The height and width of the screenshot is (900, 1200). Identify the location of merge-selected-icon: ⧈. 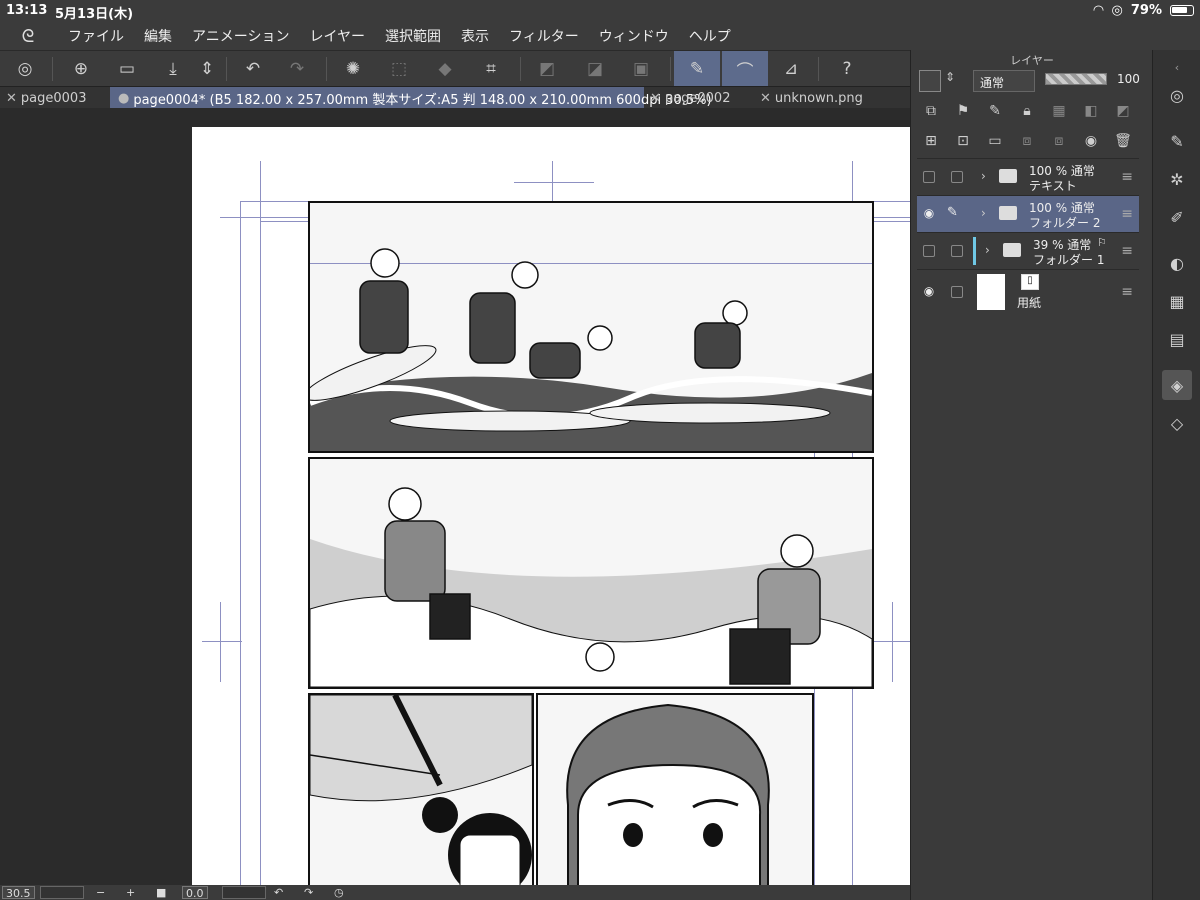
(1059, 141).